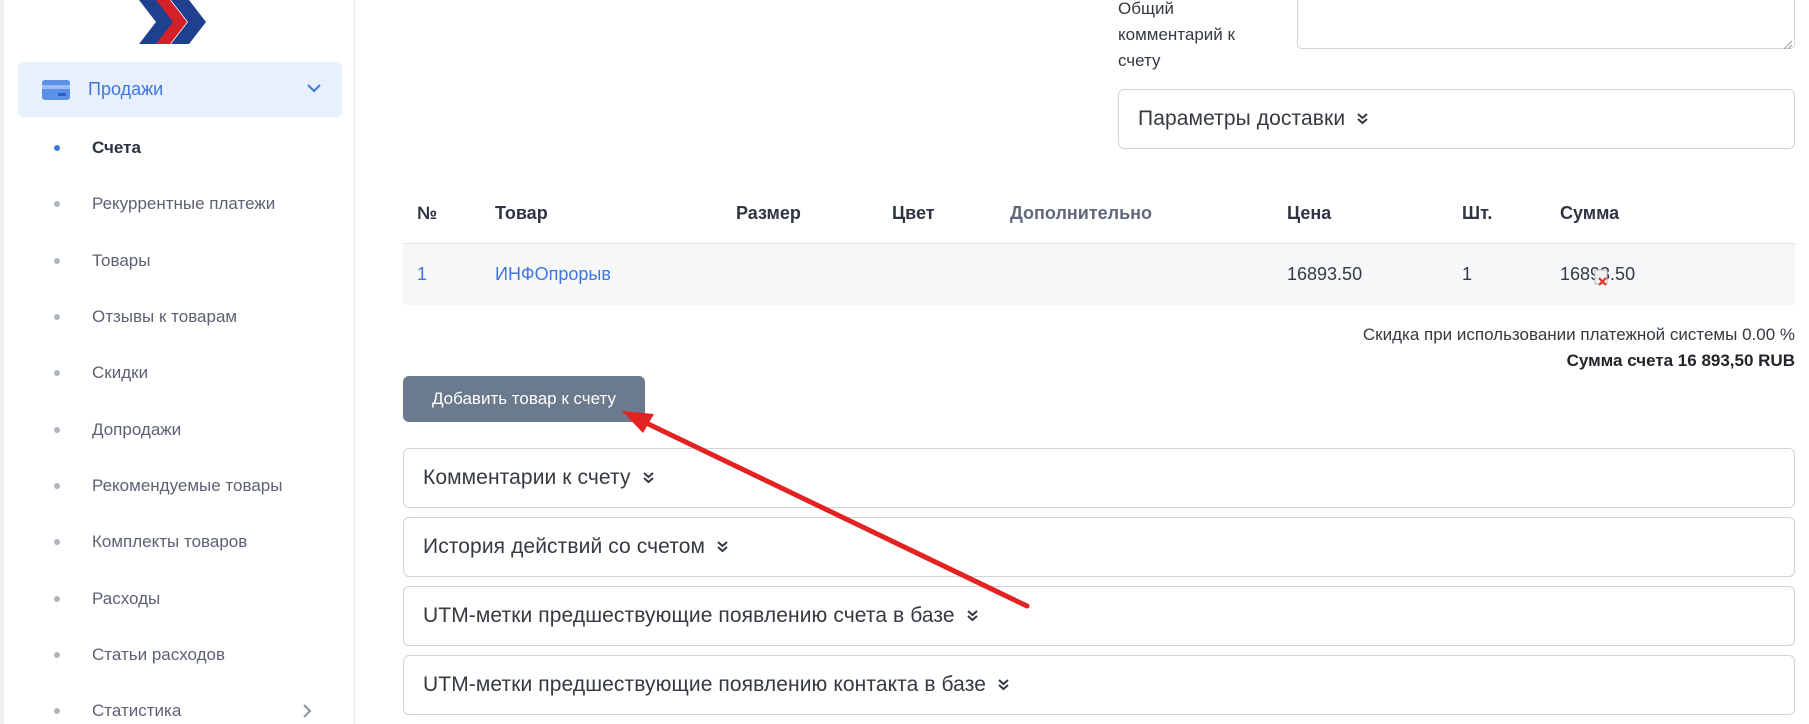  What do you see at coordinates (553, 274) in the screenshot?
I see `row-product-link: ИНФОпрорыв` at bounding box center [553, 274].